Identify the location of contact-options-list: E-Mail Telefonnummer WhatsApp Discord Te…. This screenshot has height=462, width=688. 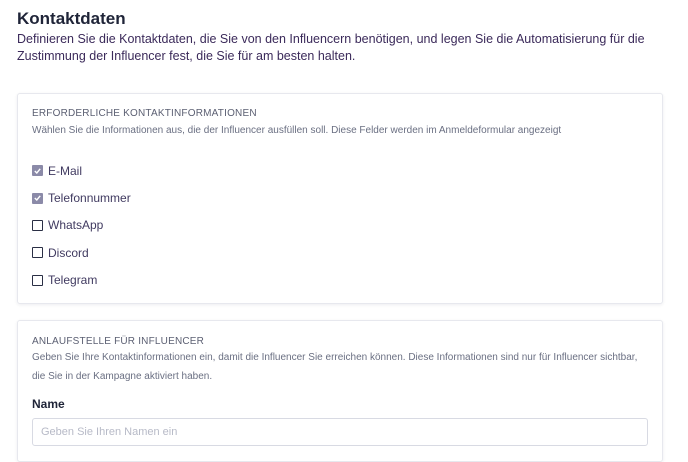
(81, 225).